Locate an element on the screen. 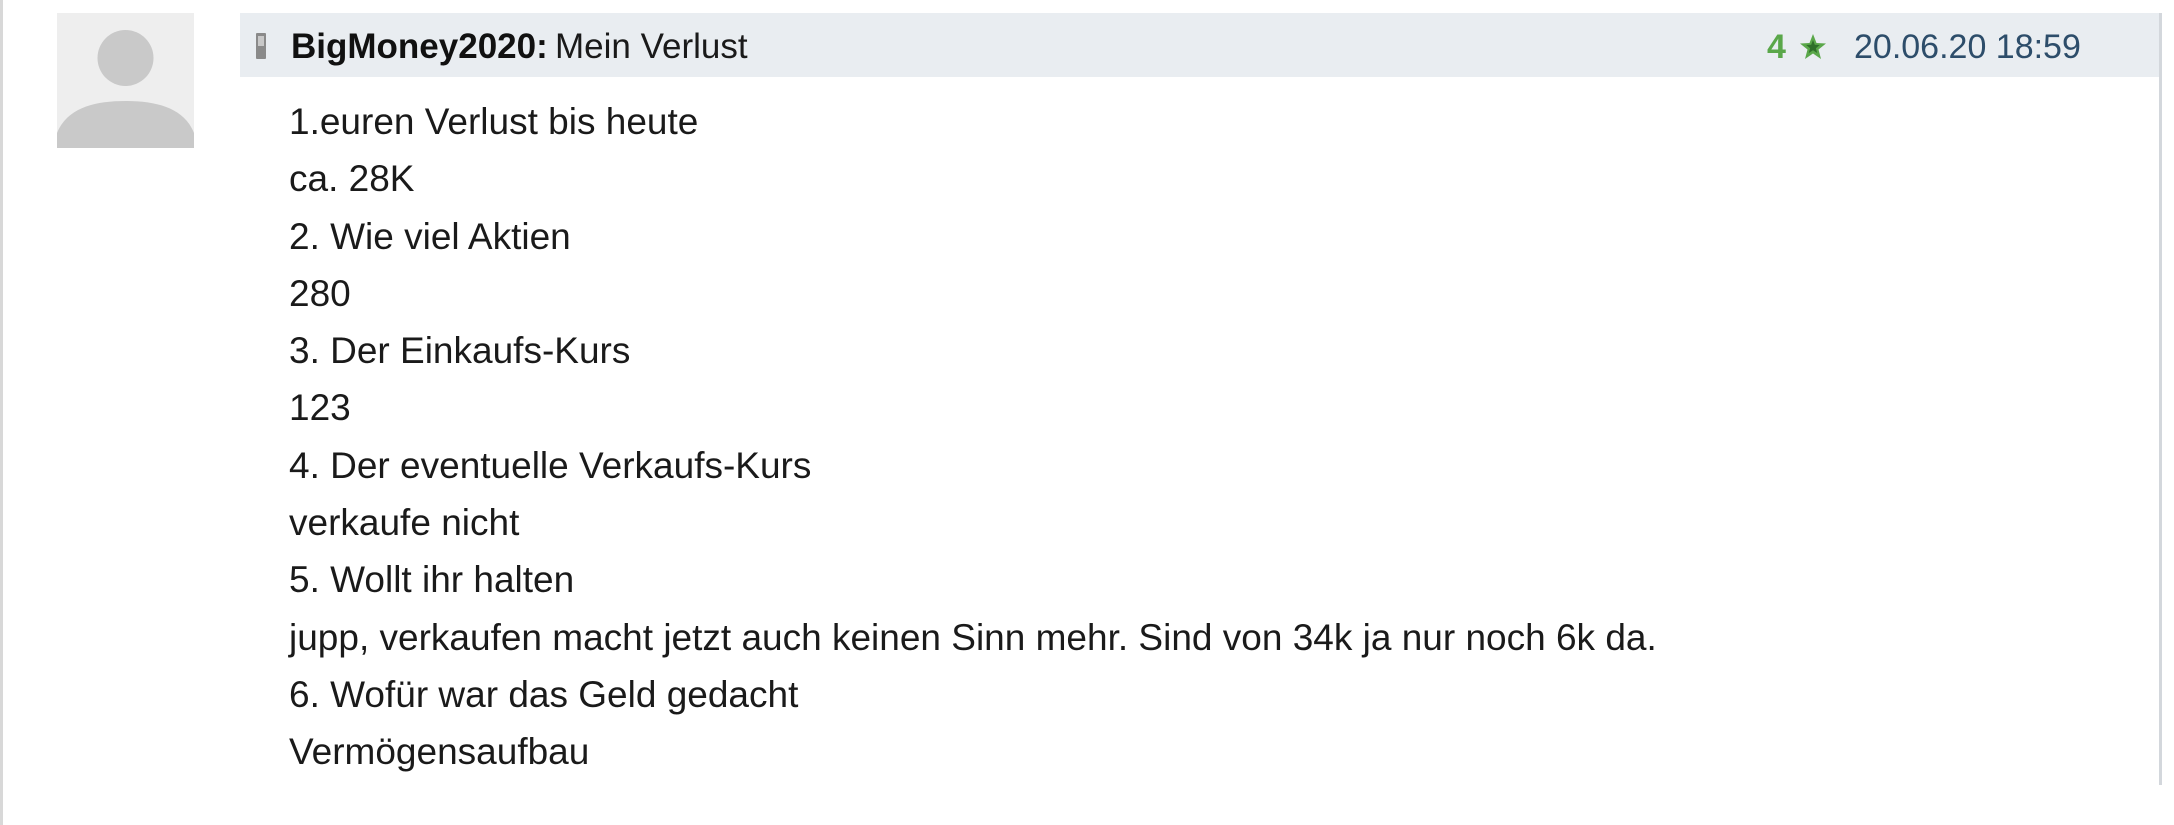 This screenshot has width=2174, height=825. mobile-phone-icon is located at coordinates (261, 46).